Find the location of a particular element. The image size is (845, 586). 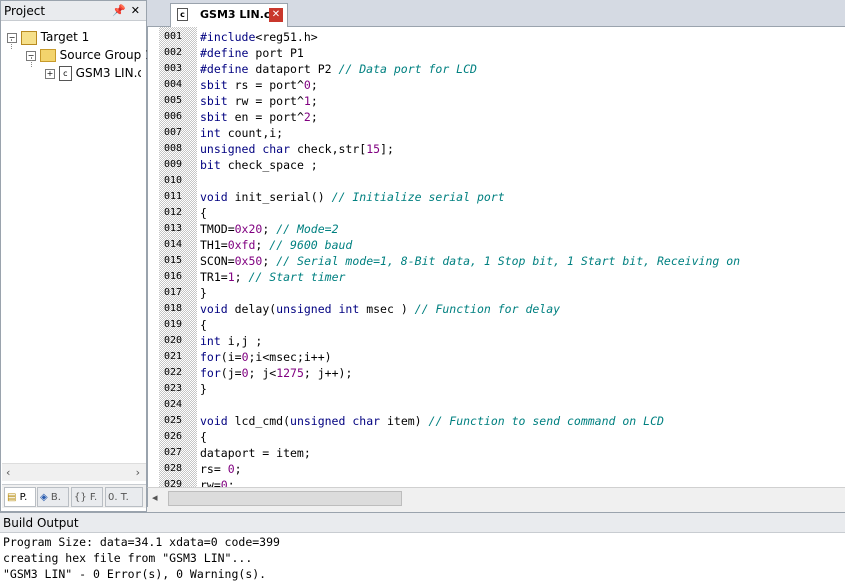

line-number: 026 is located at coordinates (173, 436).